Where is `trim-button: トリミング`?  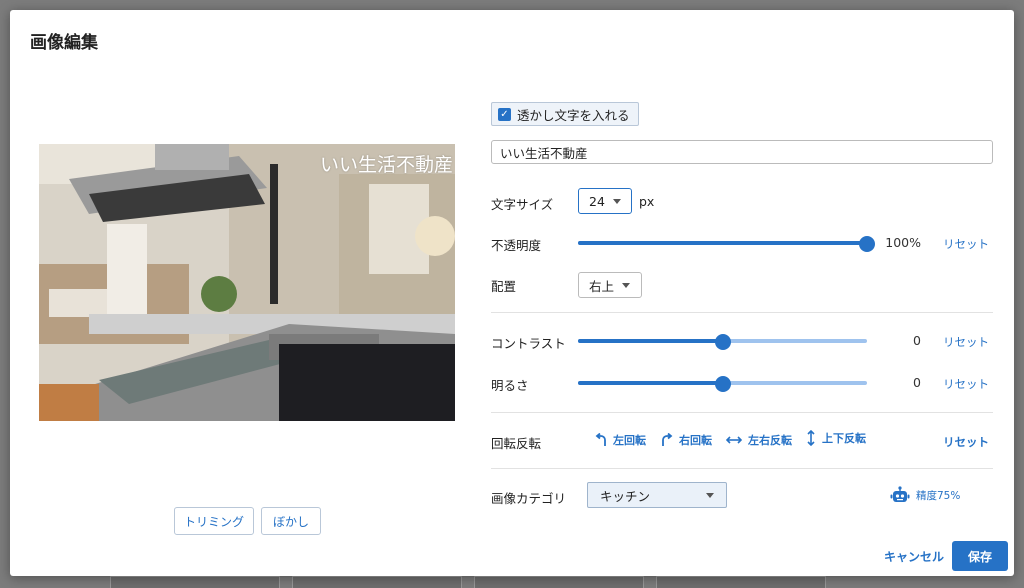
trim-button: トリミング is located at coordinates (214, 521).